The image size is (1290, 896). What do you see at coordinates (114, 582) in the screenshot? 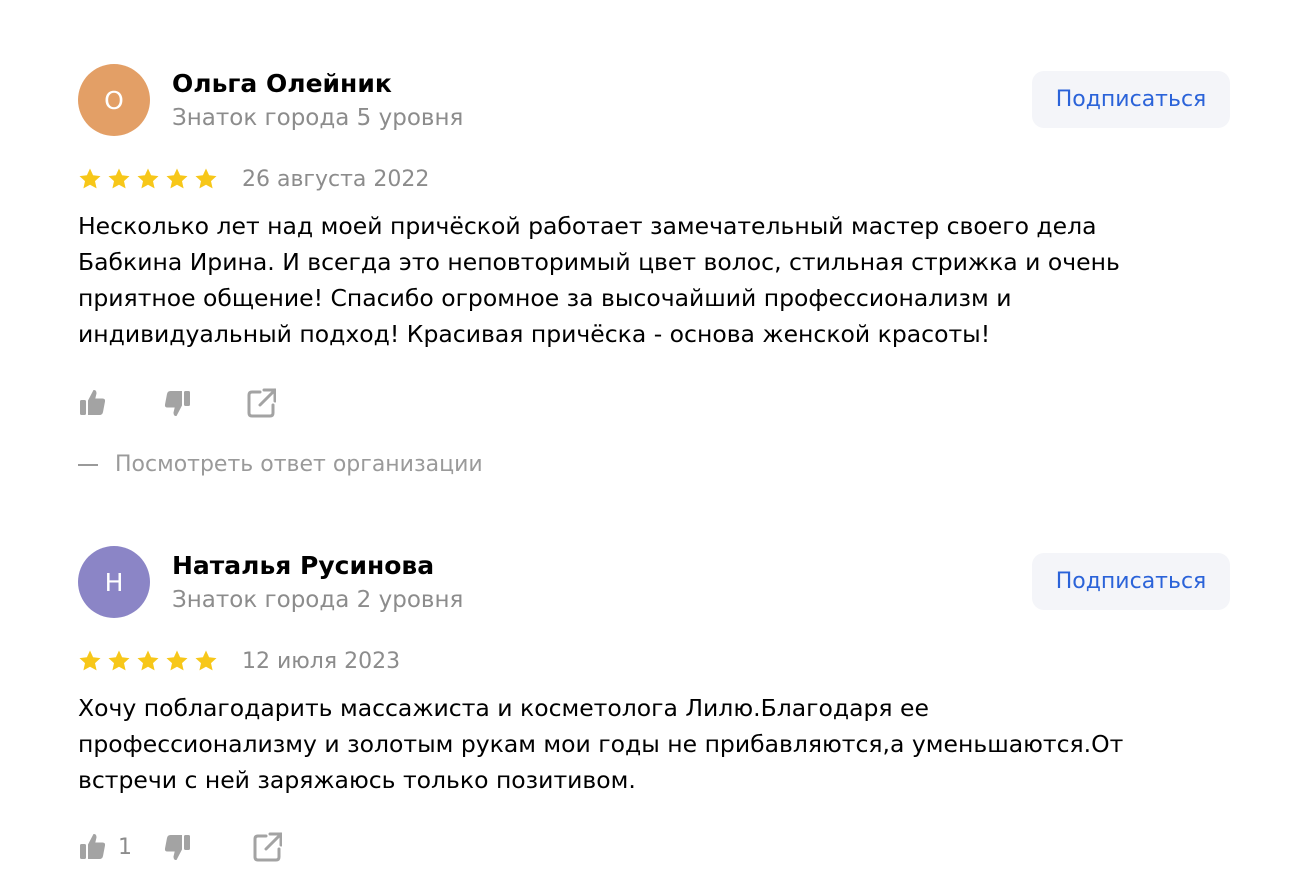
I see `avatar: Н` at bounding box center [114, 582].